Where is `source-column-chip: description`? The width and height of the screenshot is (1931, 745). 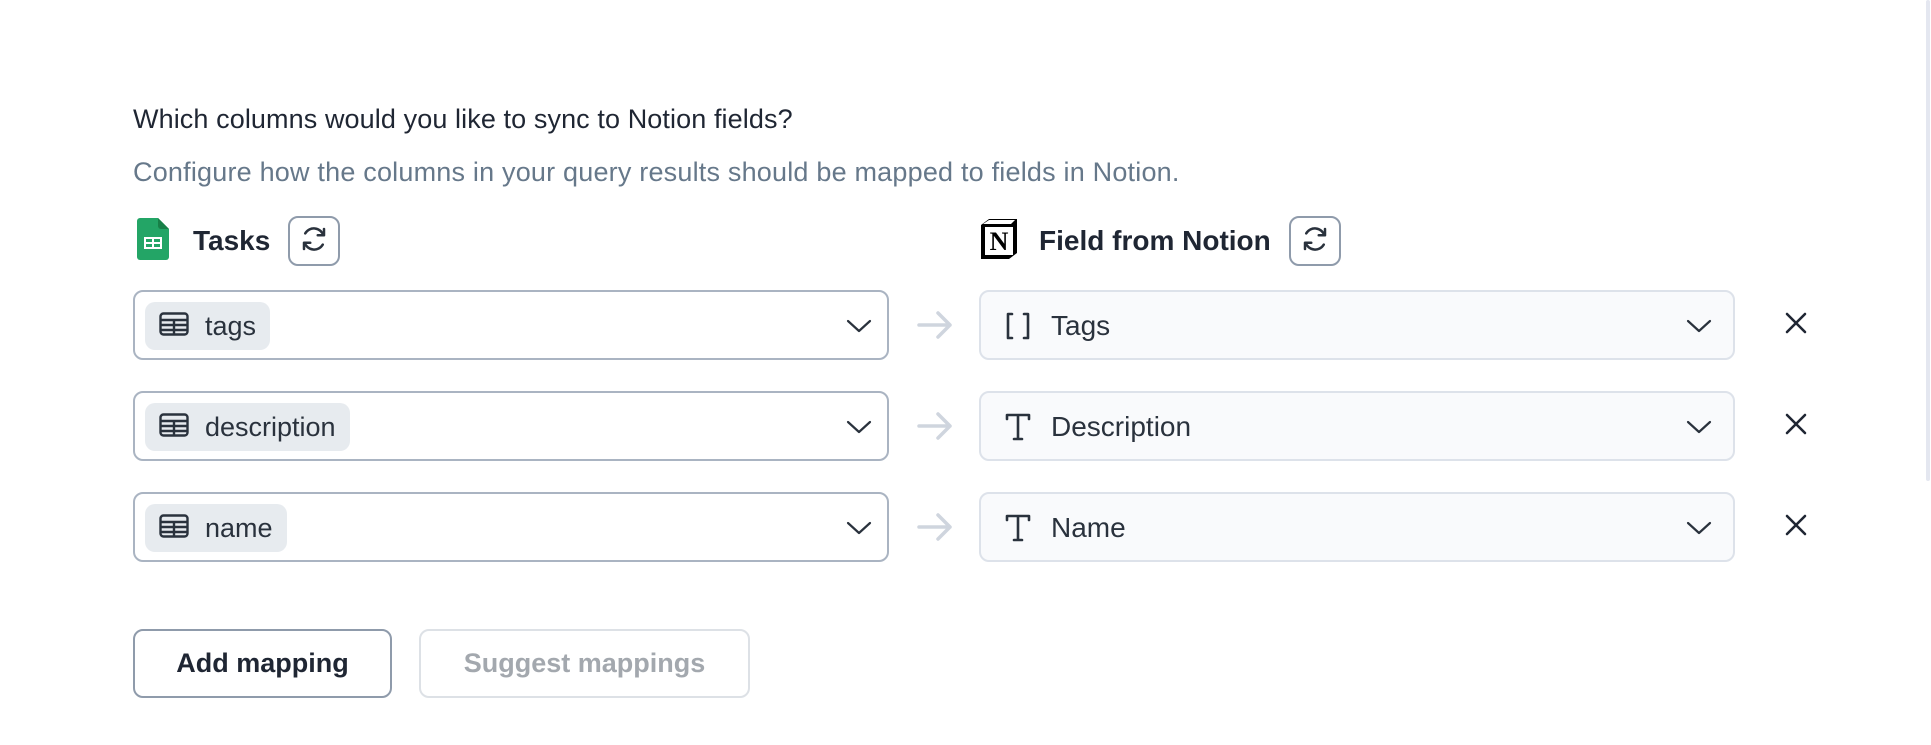
source-column-chip: description is located at coordinates (247, 427).